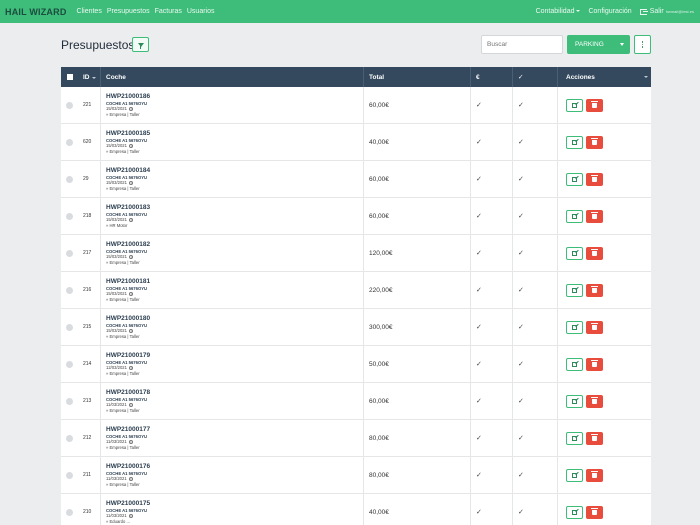 The width and height of the screenshot is (700, 525). What do you see at coordinates (168, 11) in the screenshot?
I see `nav-facturas: Facturas` at bounding box center [168, 11].